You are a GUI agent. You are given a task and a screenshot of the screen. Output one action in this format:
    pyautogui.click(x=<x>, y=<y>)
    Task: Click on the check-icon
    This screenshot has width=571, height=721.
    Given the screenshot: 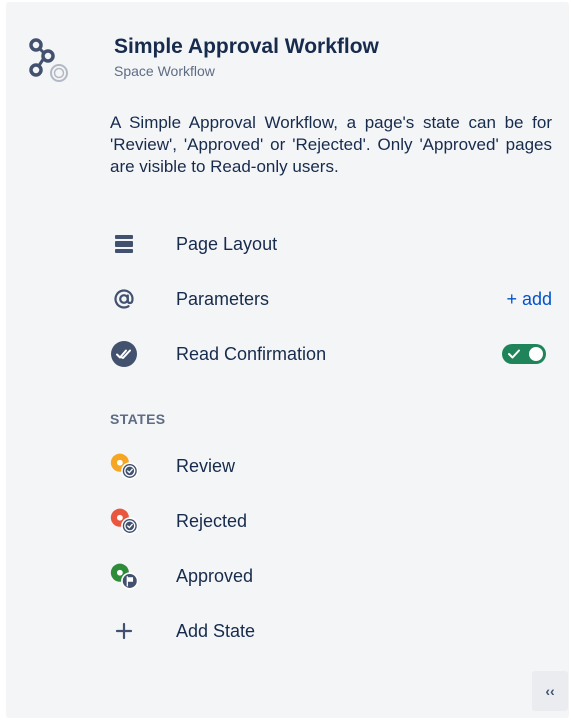 What is the action you would take?
    pyautogui.click(x=514, y=354)
    